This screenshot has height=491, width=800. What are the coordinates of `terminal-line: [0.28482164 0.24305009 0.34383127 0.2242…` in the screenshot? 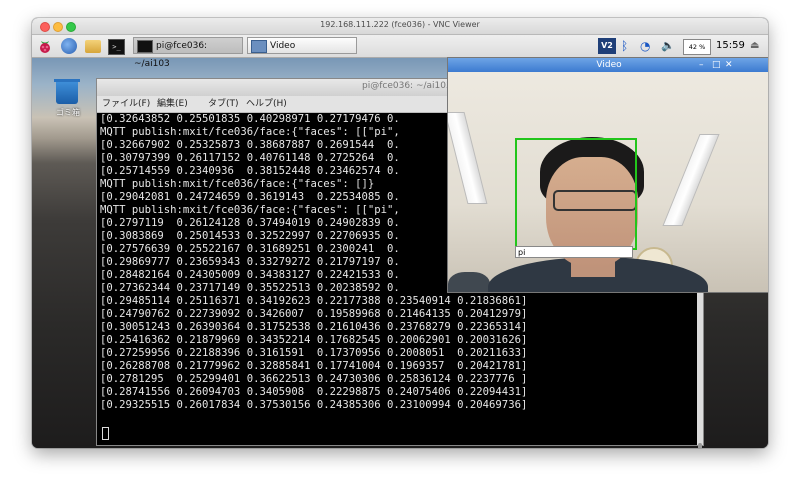 It's located at (250, 275).